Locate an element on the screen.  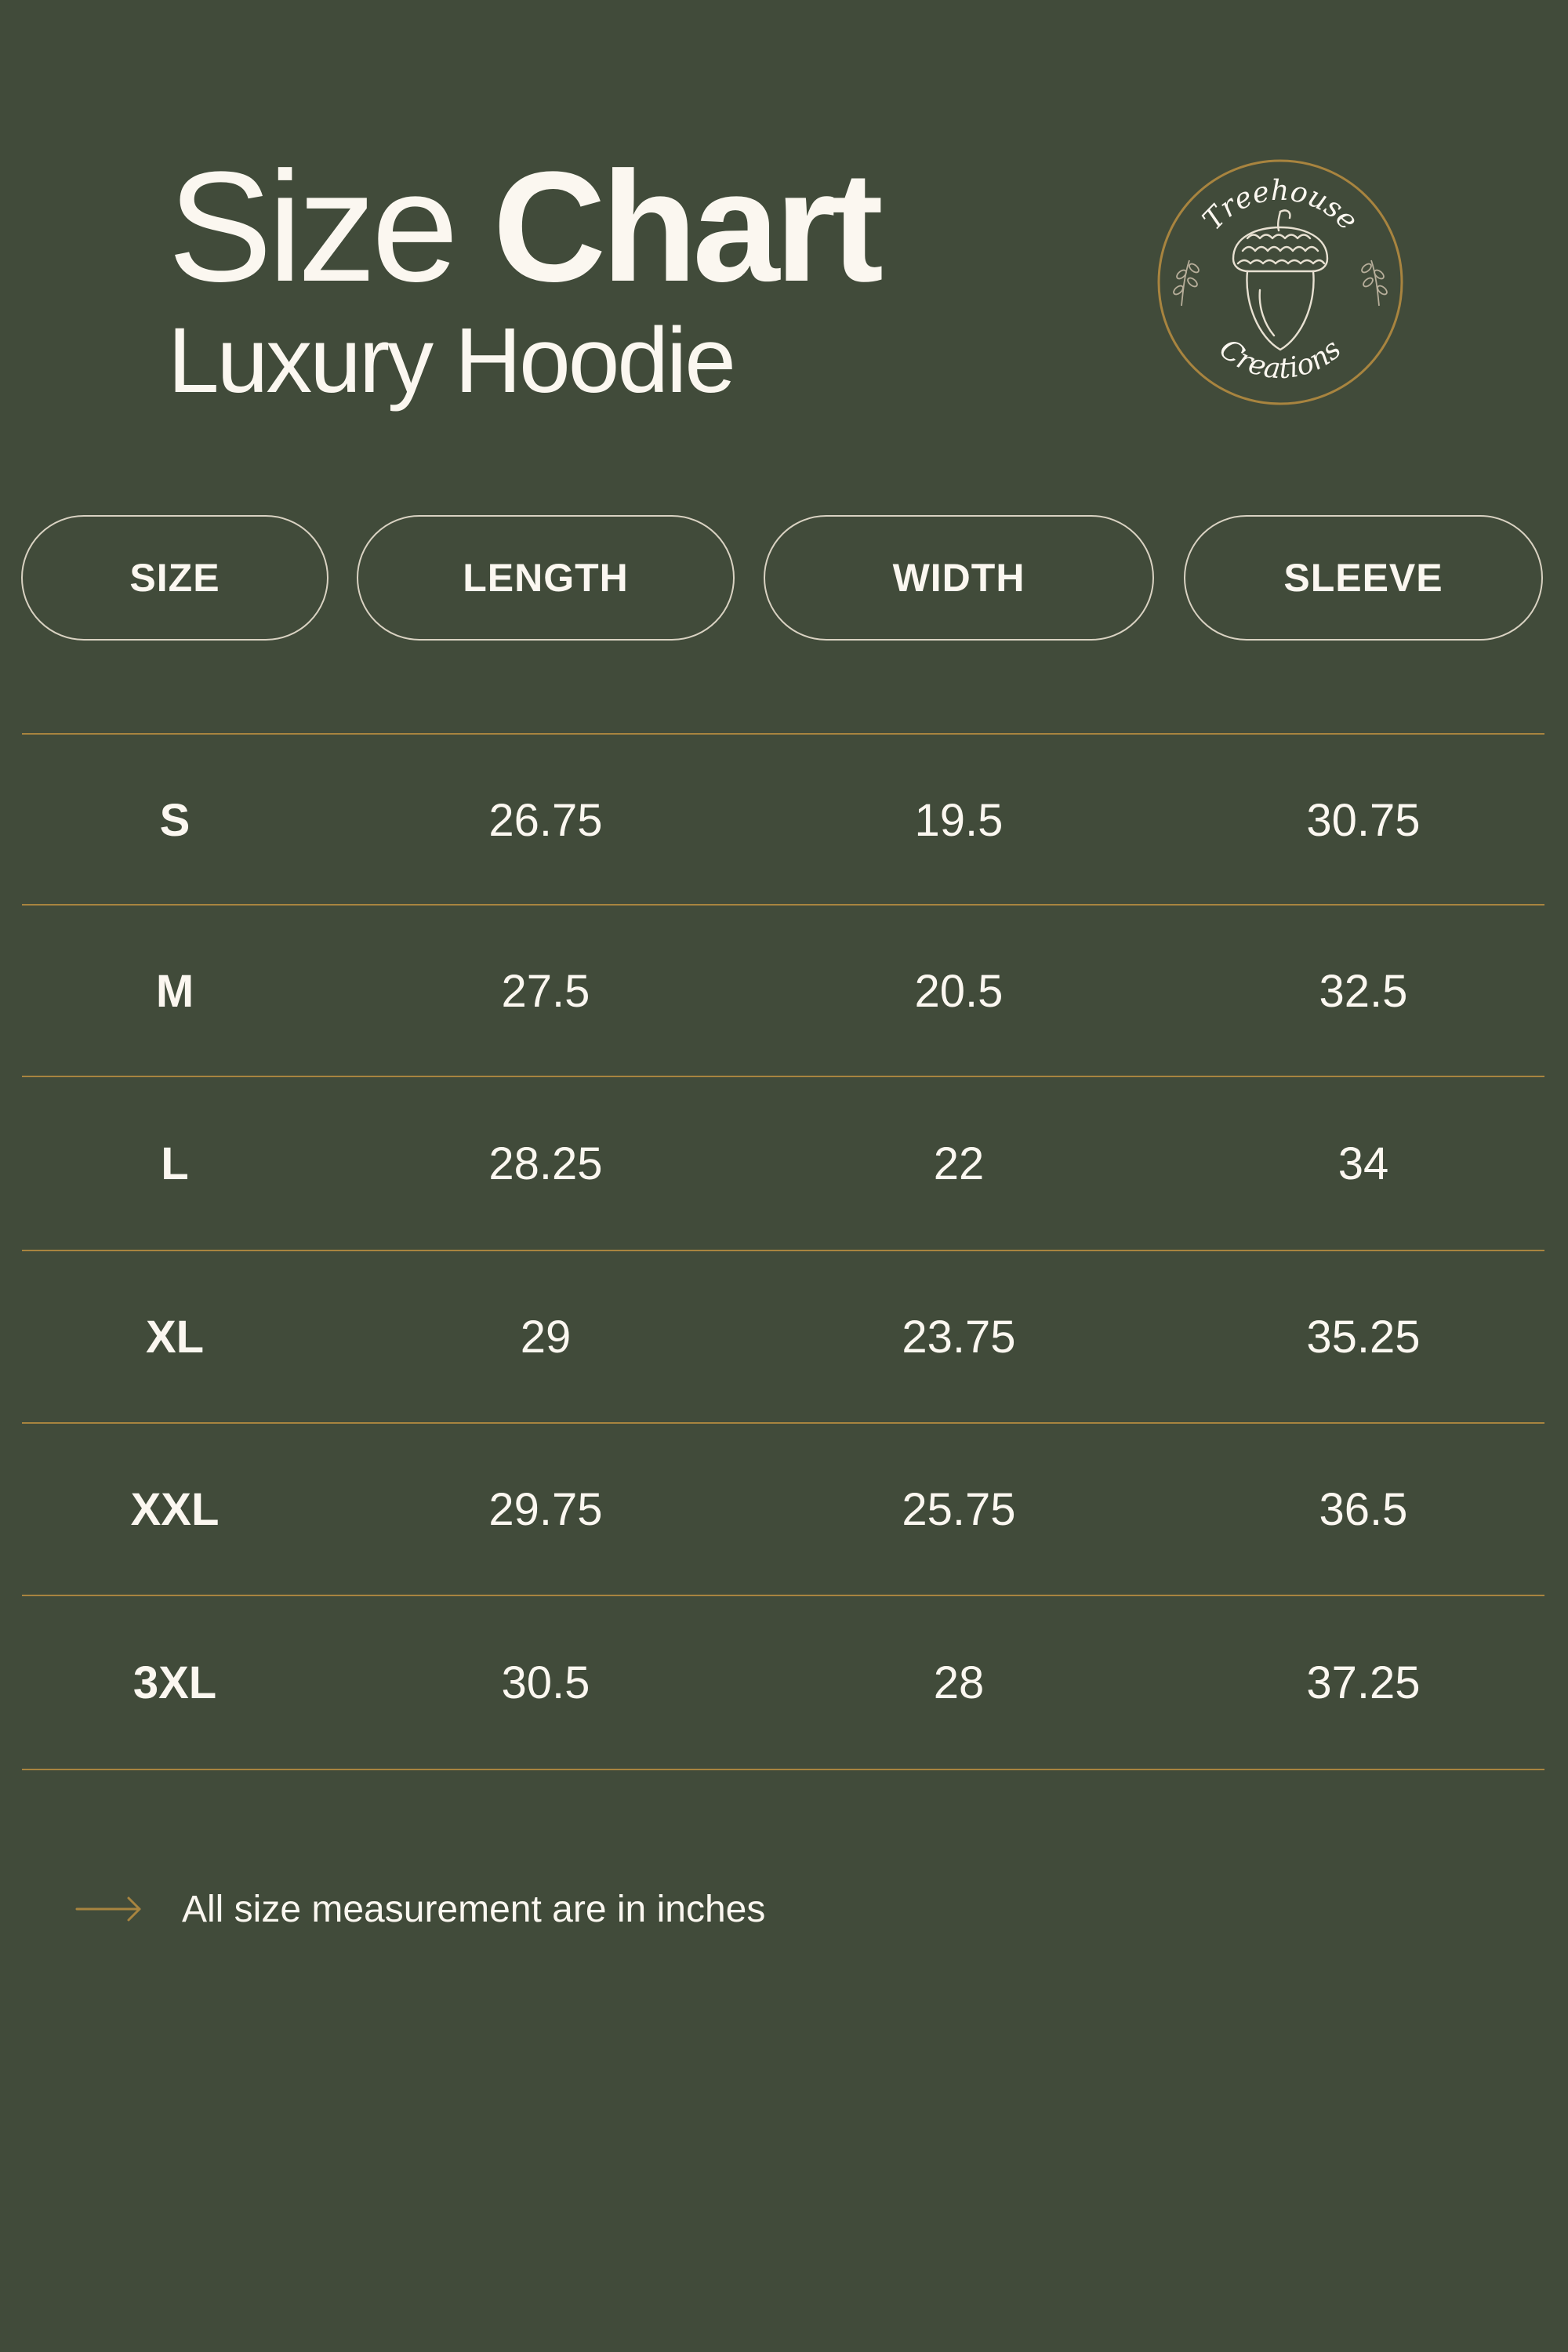
acorn-icon is located at coordinates (1280, 280).